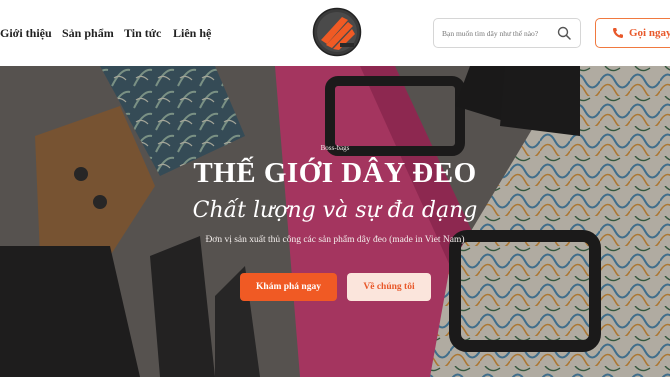  I want to click on search-input, so click(498, 33).